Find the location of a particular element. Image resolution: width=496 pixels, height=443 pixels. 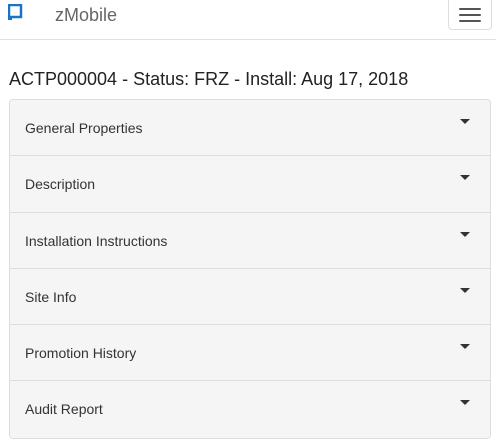

brand-name: zMobile is located at coordinates (86, 15).